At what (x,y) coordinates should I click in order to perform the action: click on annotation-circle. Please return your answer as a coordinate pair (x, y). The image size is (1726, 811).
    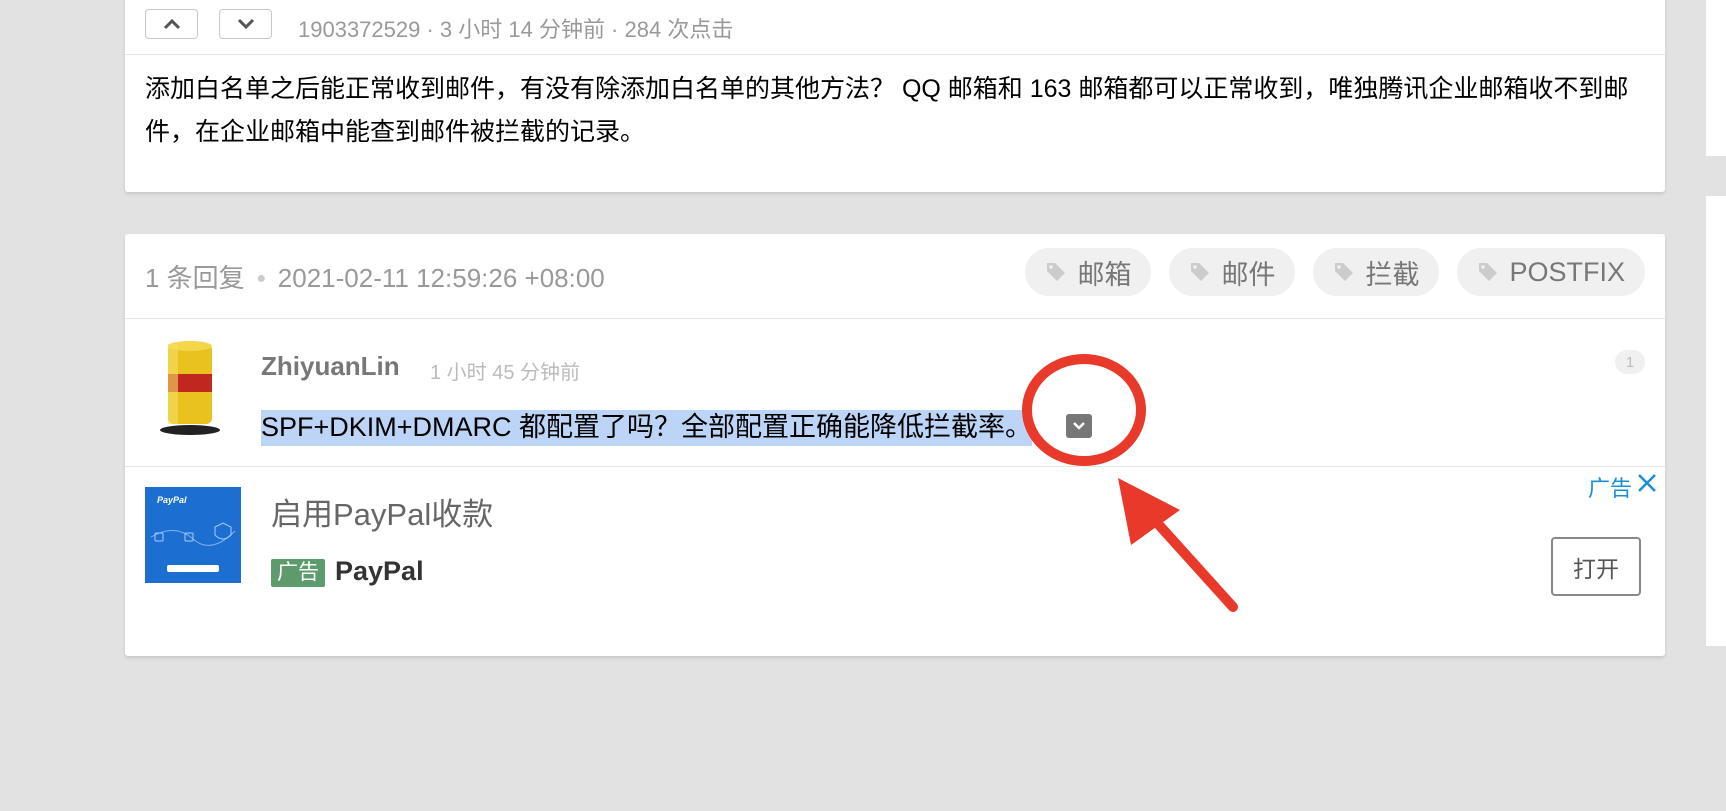
    Looking at the image, I should click on (1084, 410).